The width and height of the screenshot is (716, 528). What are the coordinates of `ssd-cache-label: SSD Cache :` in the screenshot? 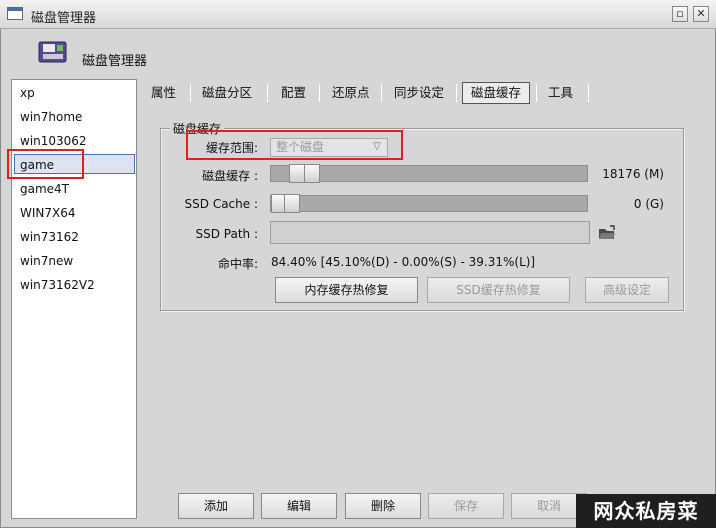 It's located at (221, 204).